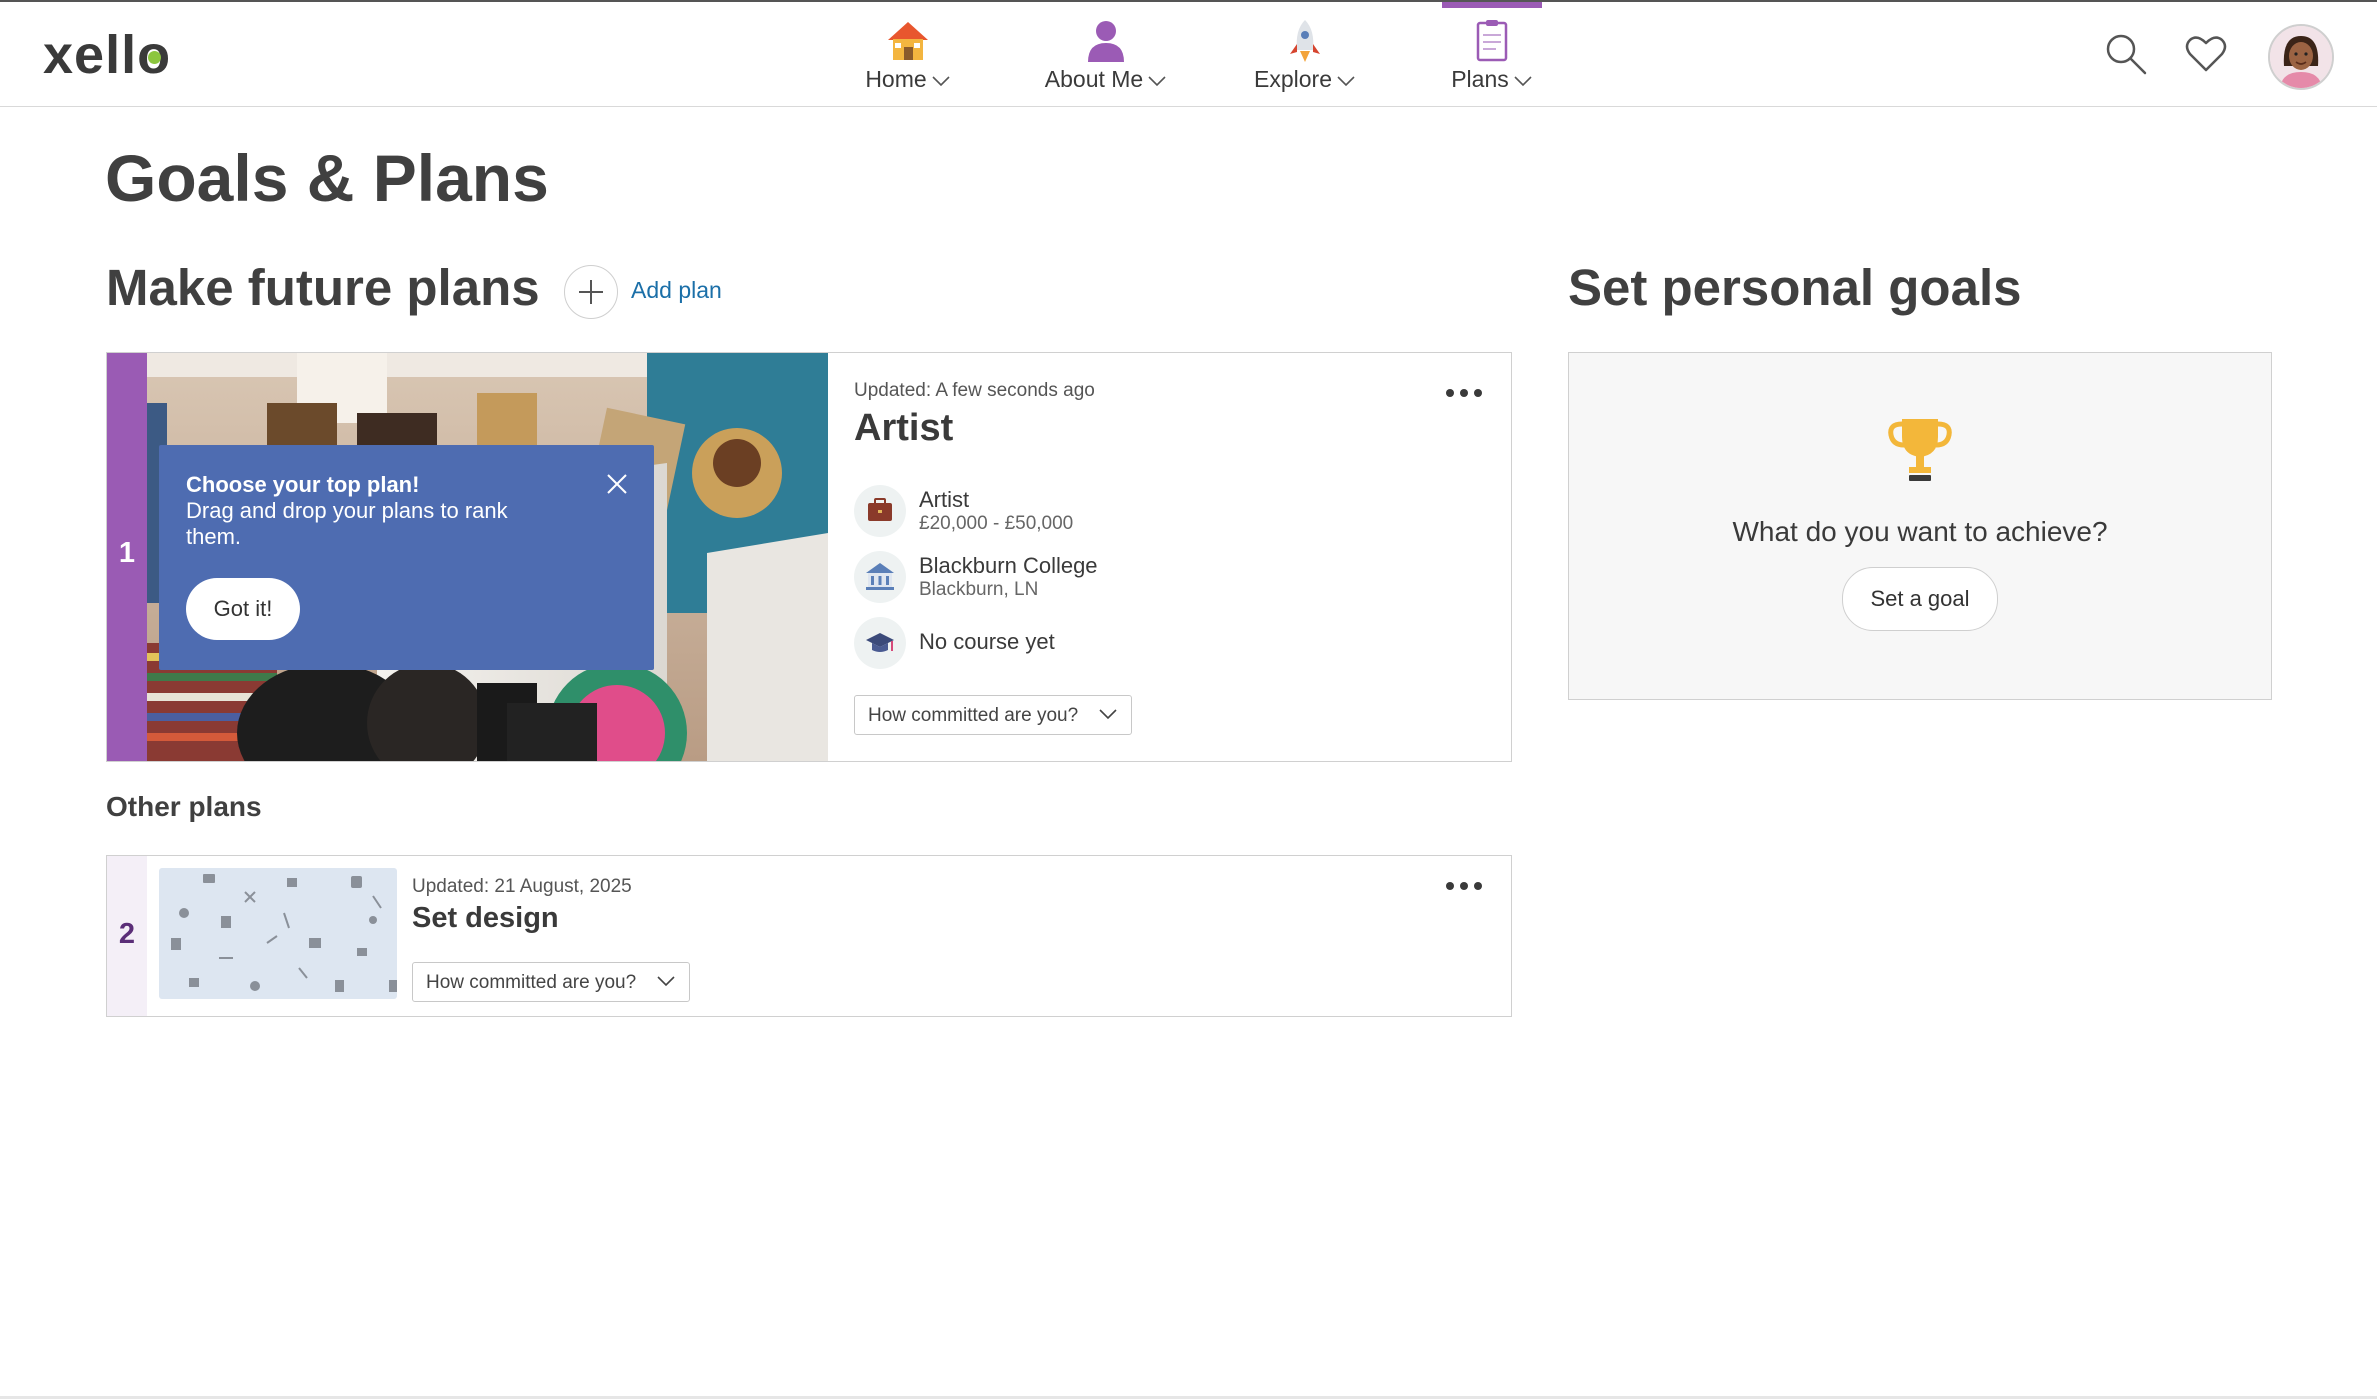 Image resolution: width=2377 pixels, height=1399 pixels. I want to click on career-pattern-image, so click(284, 933).